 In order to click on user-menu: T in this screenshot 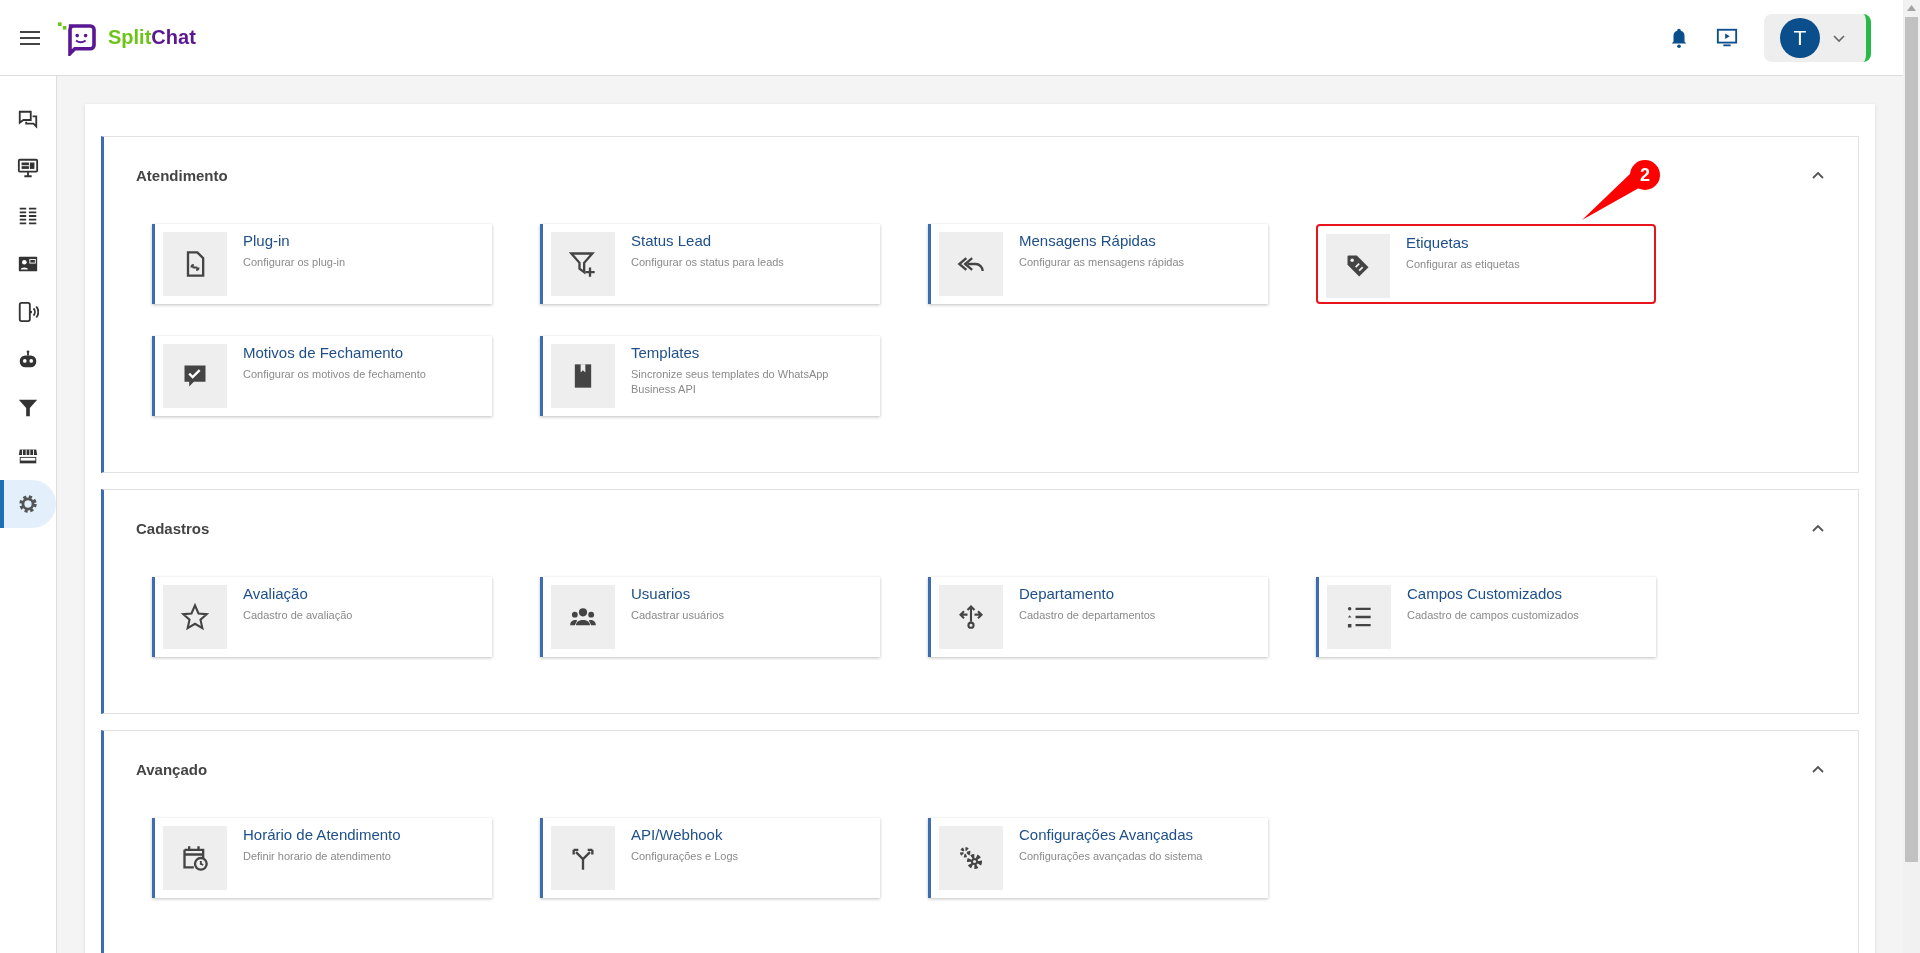, I will do `click(1817, 37)`.